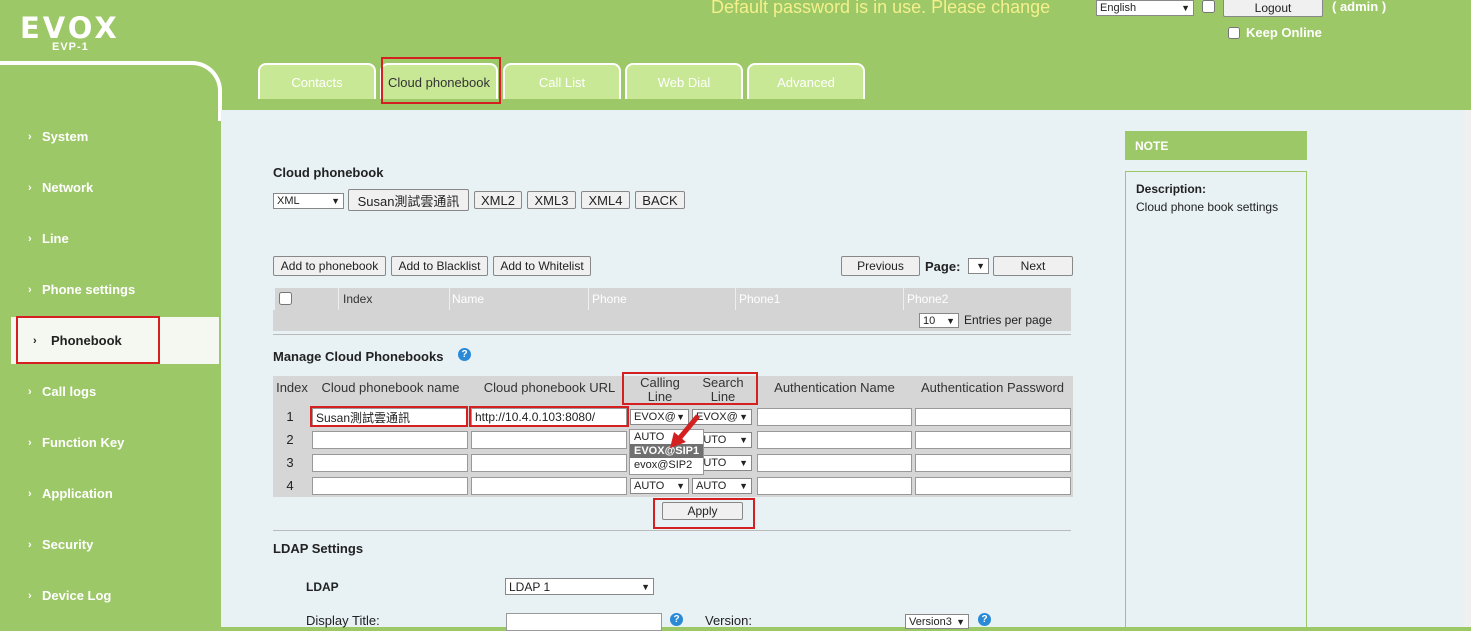 Image resolution: width=1471 pixels, height=631 pixels. I want to click on sidebar-item-application: › Application, so click(108, 493).